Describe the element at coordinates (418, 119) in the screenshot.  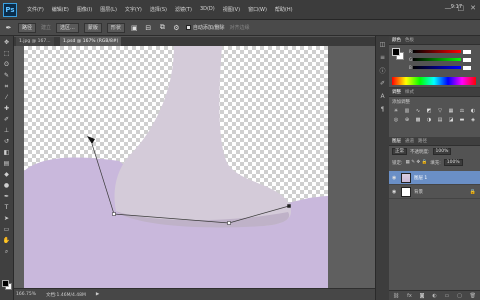
I see `color-lookup-icon: ▩` at that location.